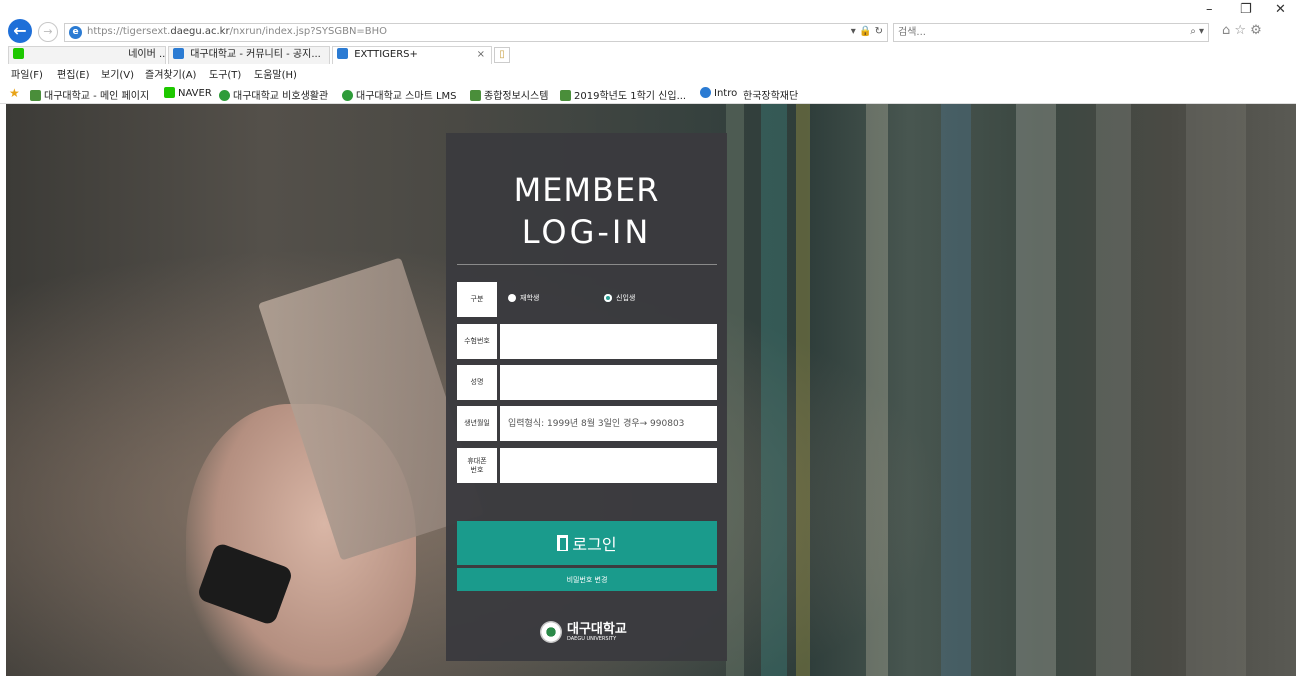 The width and height of the screenshot is (1296, 676). Describe the element at coordinates (1197, 31) in the screenshot. I see `search-icon: ⌕ ▾` at that location.